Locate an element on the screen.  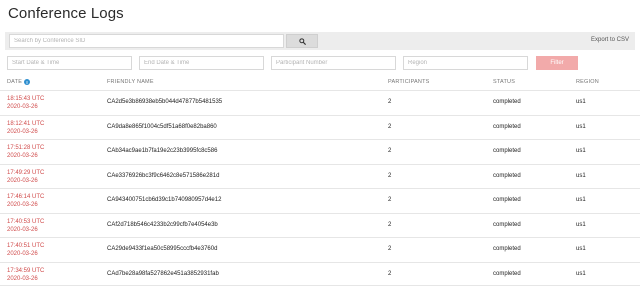
search-button is located at coordinates (302, 41).